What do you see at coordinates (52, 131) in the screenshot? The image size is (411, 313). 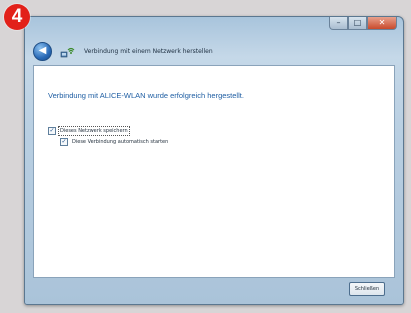 I see `save-network-checkbox: ✓` at bounding box center [52, 131].